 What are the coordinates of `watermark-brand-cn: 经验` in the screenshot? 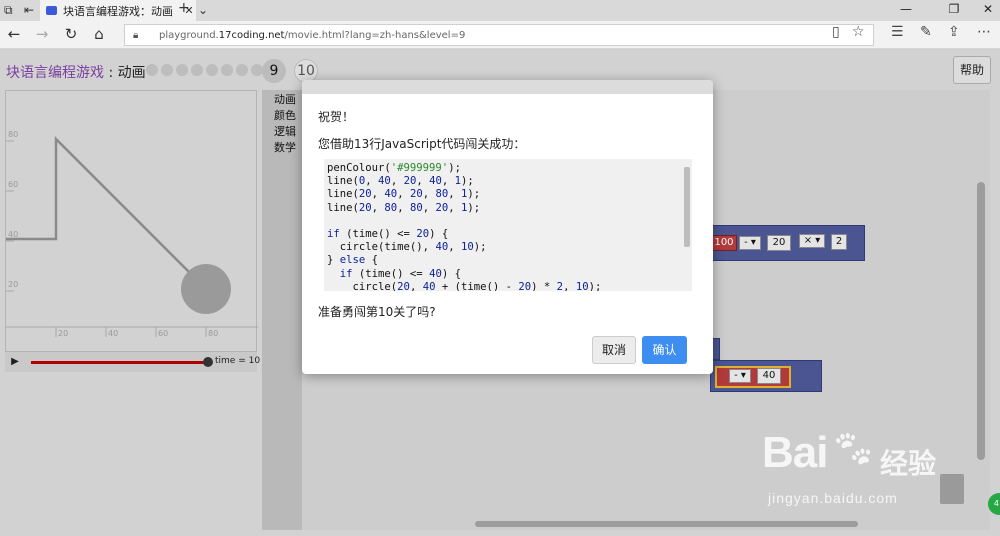 It's located at (908, 463).